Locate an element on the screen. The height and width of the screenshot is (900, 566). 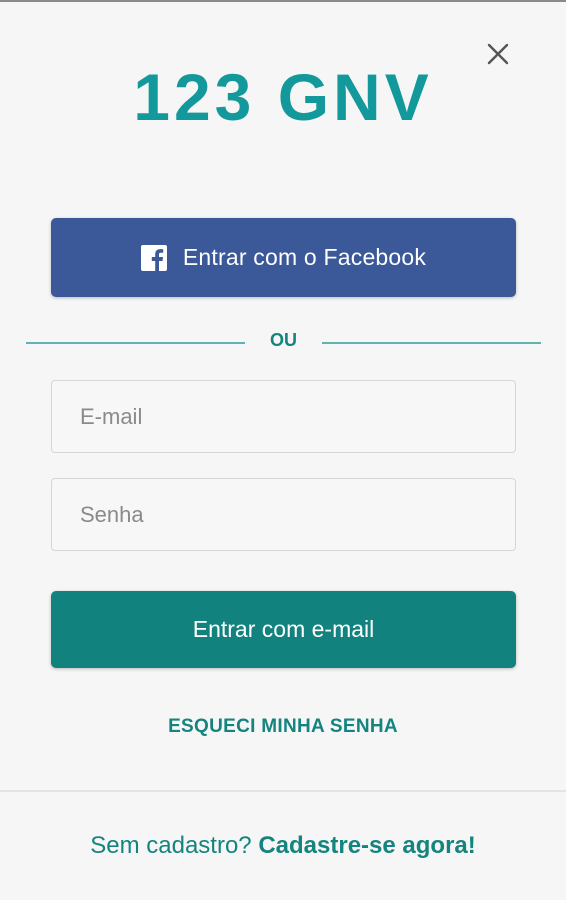
or-divider: OU is located at coordinates (283, 343).